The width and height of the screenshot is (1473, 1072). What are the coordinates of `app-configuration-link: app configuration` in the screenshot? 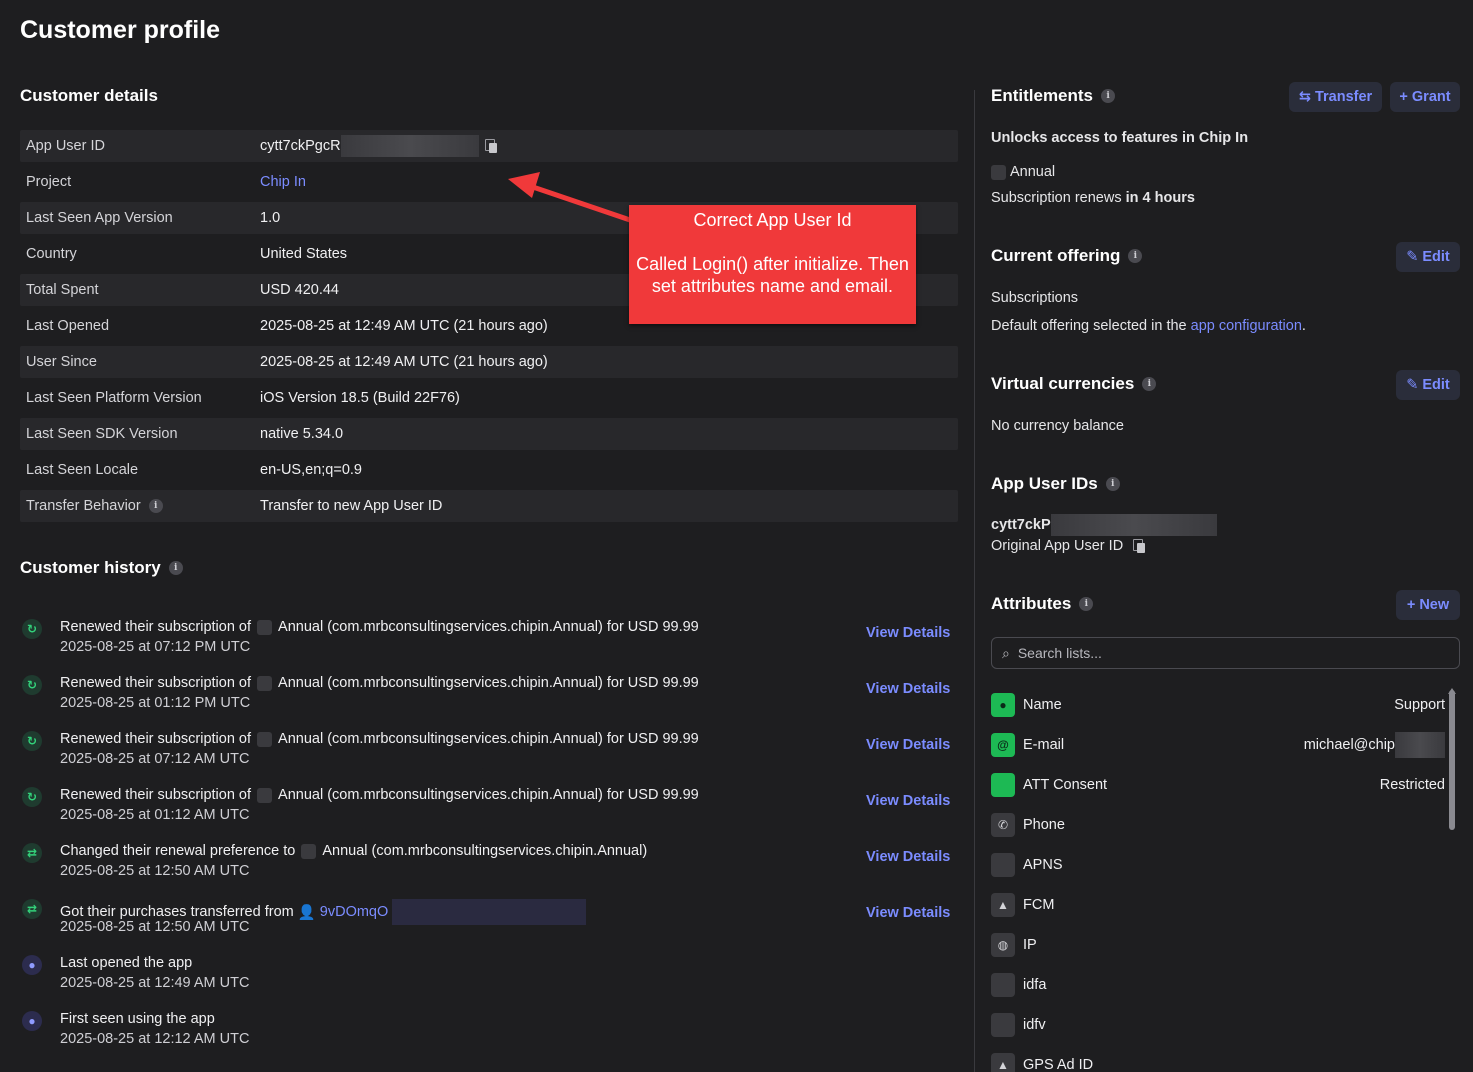 It's located at (1246, 326).